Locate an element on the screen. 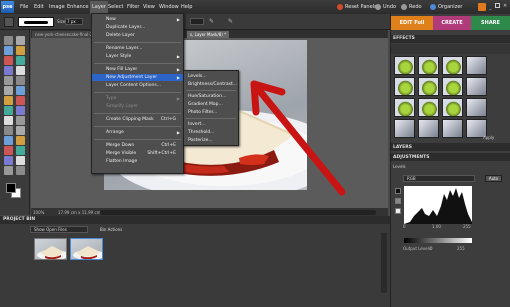 The height and width of the screenshot is (307, 510). brush-preview is located at coordinates (36, 22).